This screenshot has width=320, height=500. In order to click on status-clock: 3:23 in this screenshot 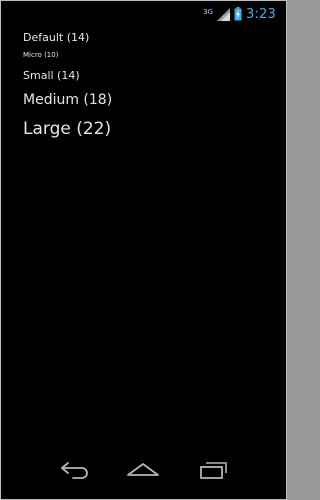, I will do `click(261, 14)`.